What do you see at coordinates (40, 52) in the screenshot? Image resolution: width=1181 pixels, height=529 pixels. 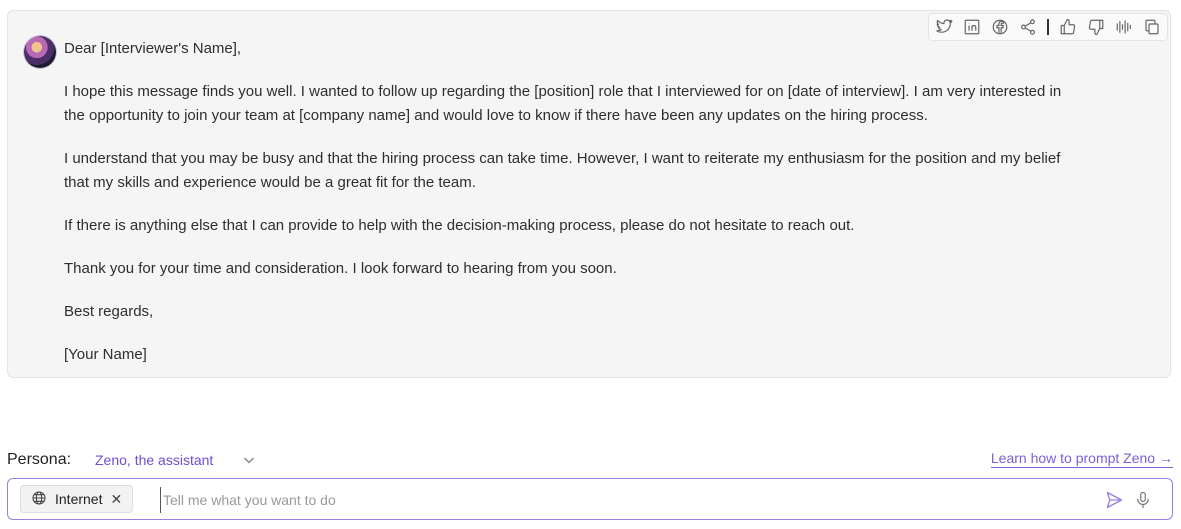 I see `assistant-avatar` at bounding box center [40, 52].